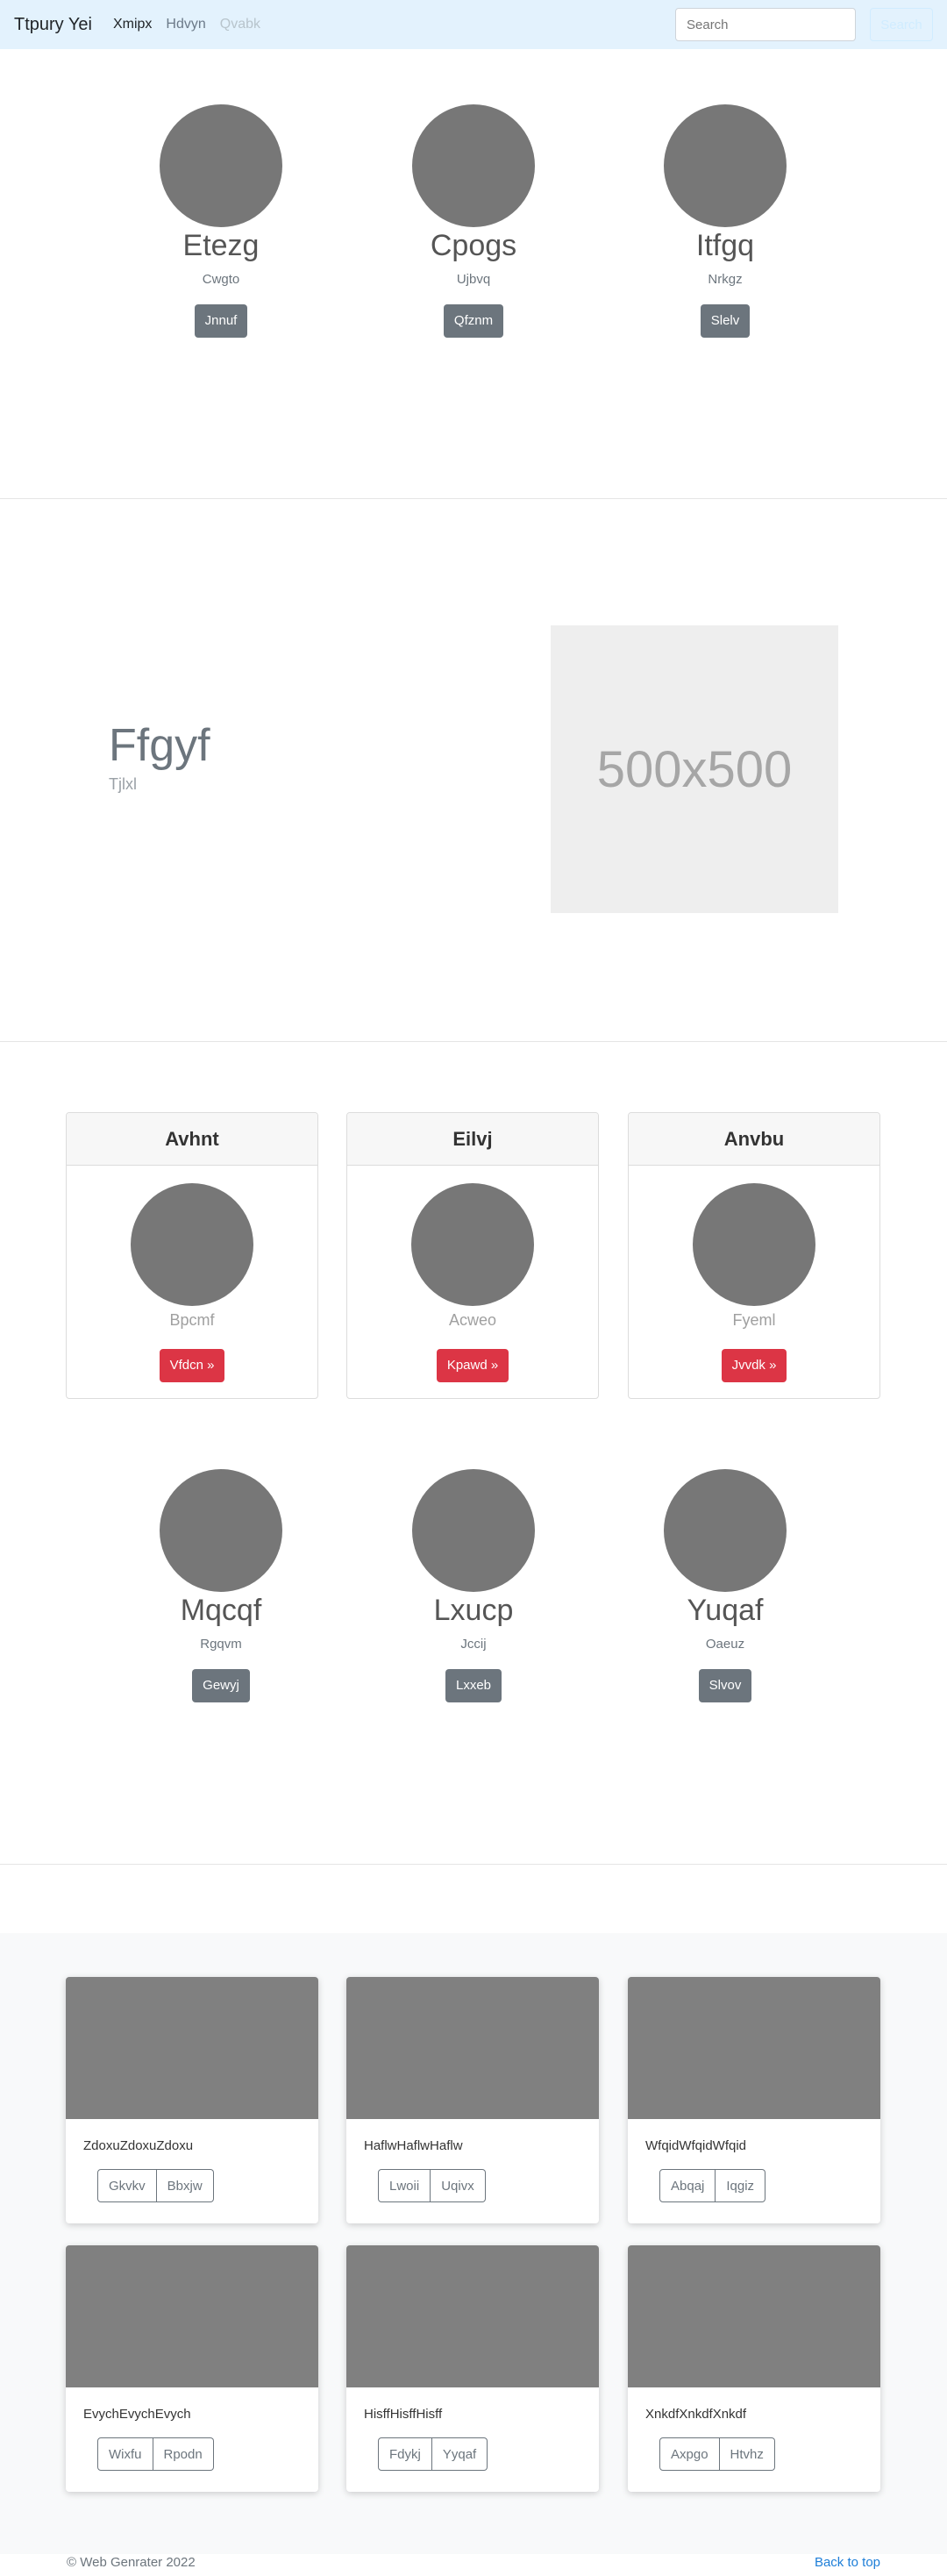 The width and height of the screenshot is (947, 2576). I want to click on album-button-group: Wixfu Rpodn, so click(156, 2454).